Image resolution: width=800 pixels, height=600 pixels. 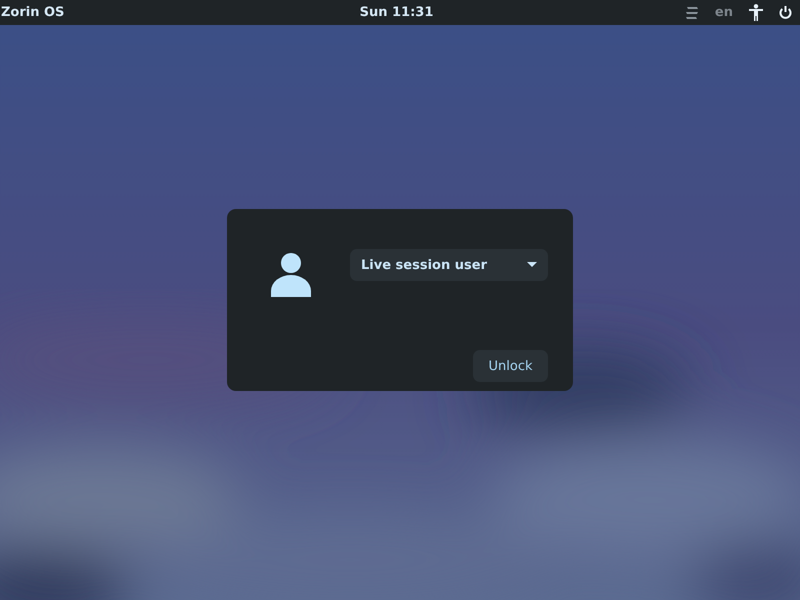 I want to click on user-avatar-icon, so click(x=291, y=275).